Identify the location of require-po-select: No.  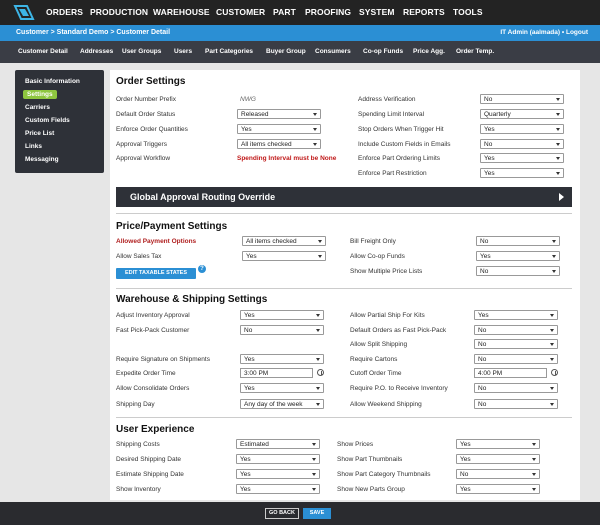
(516, 388).